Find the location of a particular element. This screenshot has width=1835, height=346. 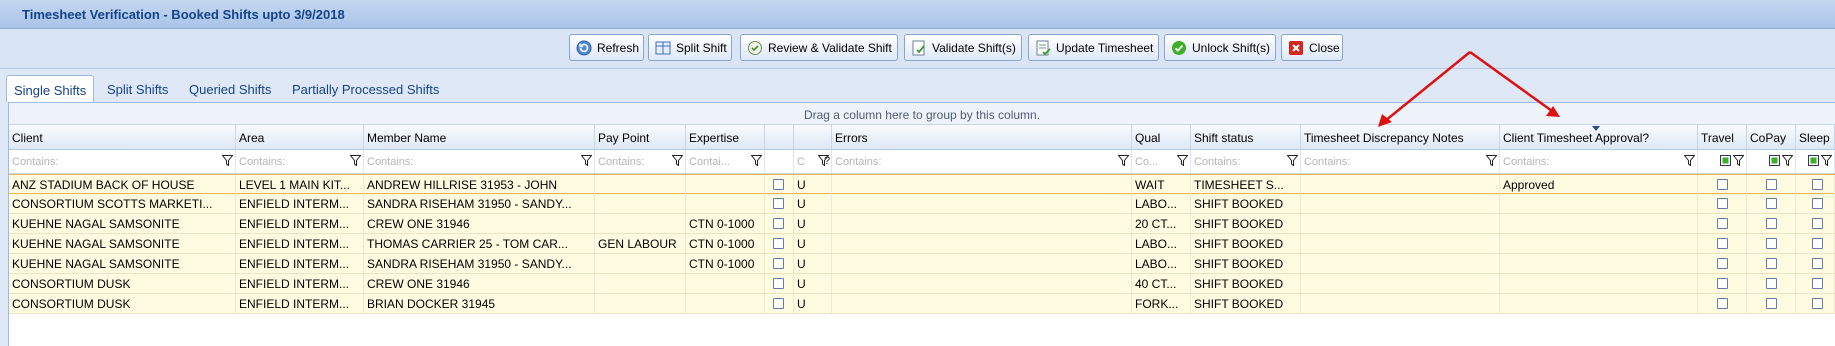

column-header-shift-status: Shift status is located at coordinates (1246, 137).